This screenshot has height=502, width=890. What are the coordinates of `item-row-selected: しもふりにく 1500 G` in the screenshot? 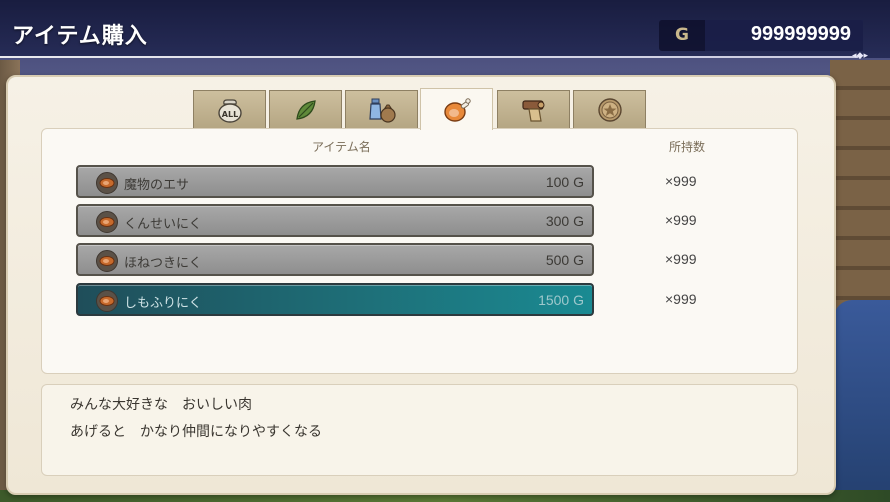 It's located at (335, 299).